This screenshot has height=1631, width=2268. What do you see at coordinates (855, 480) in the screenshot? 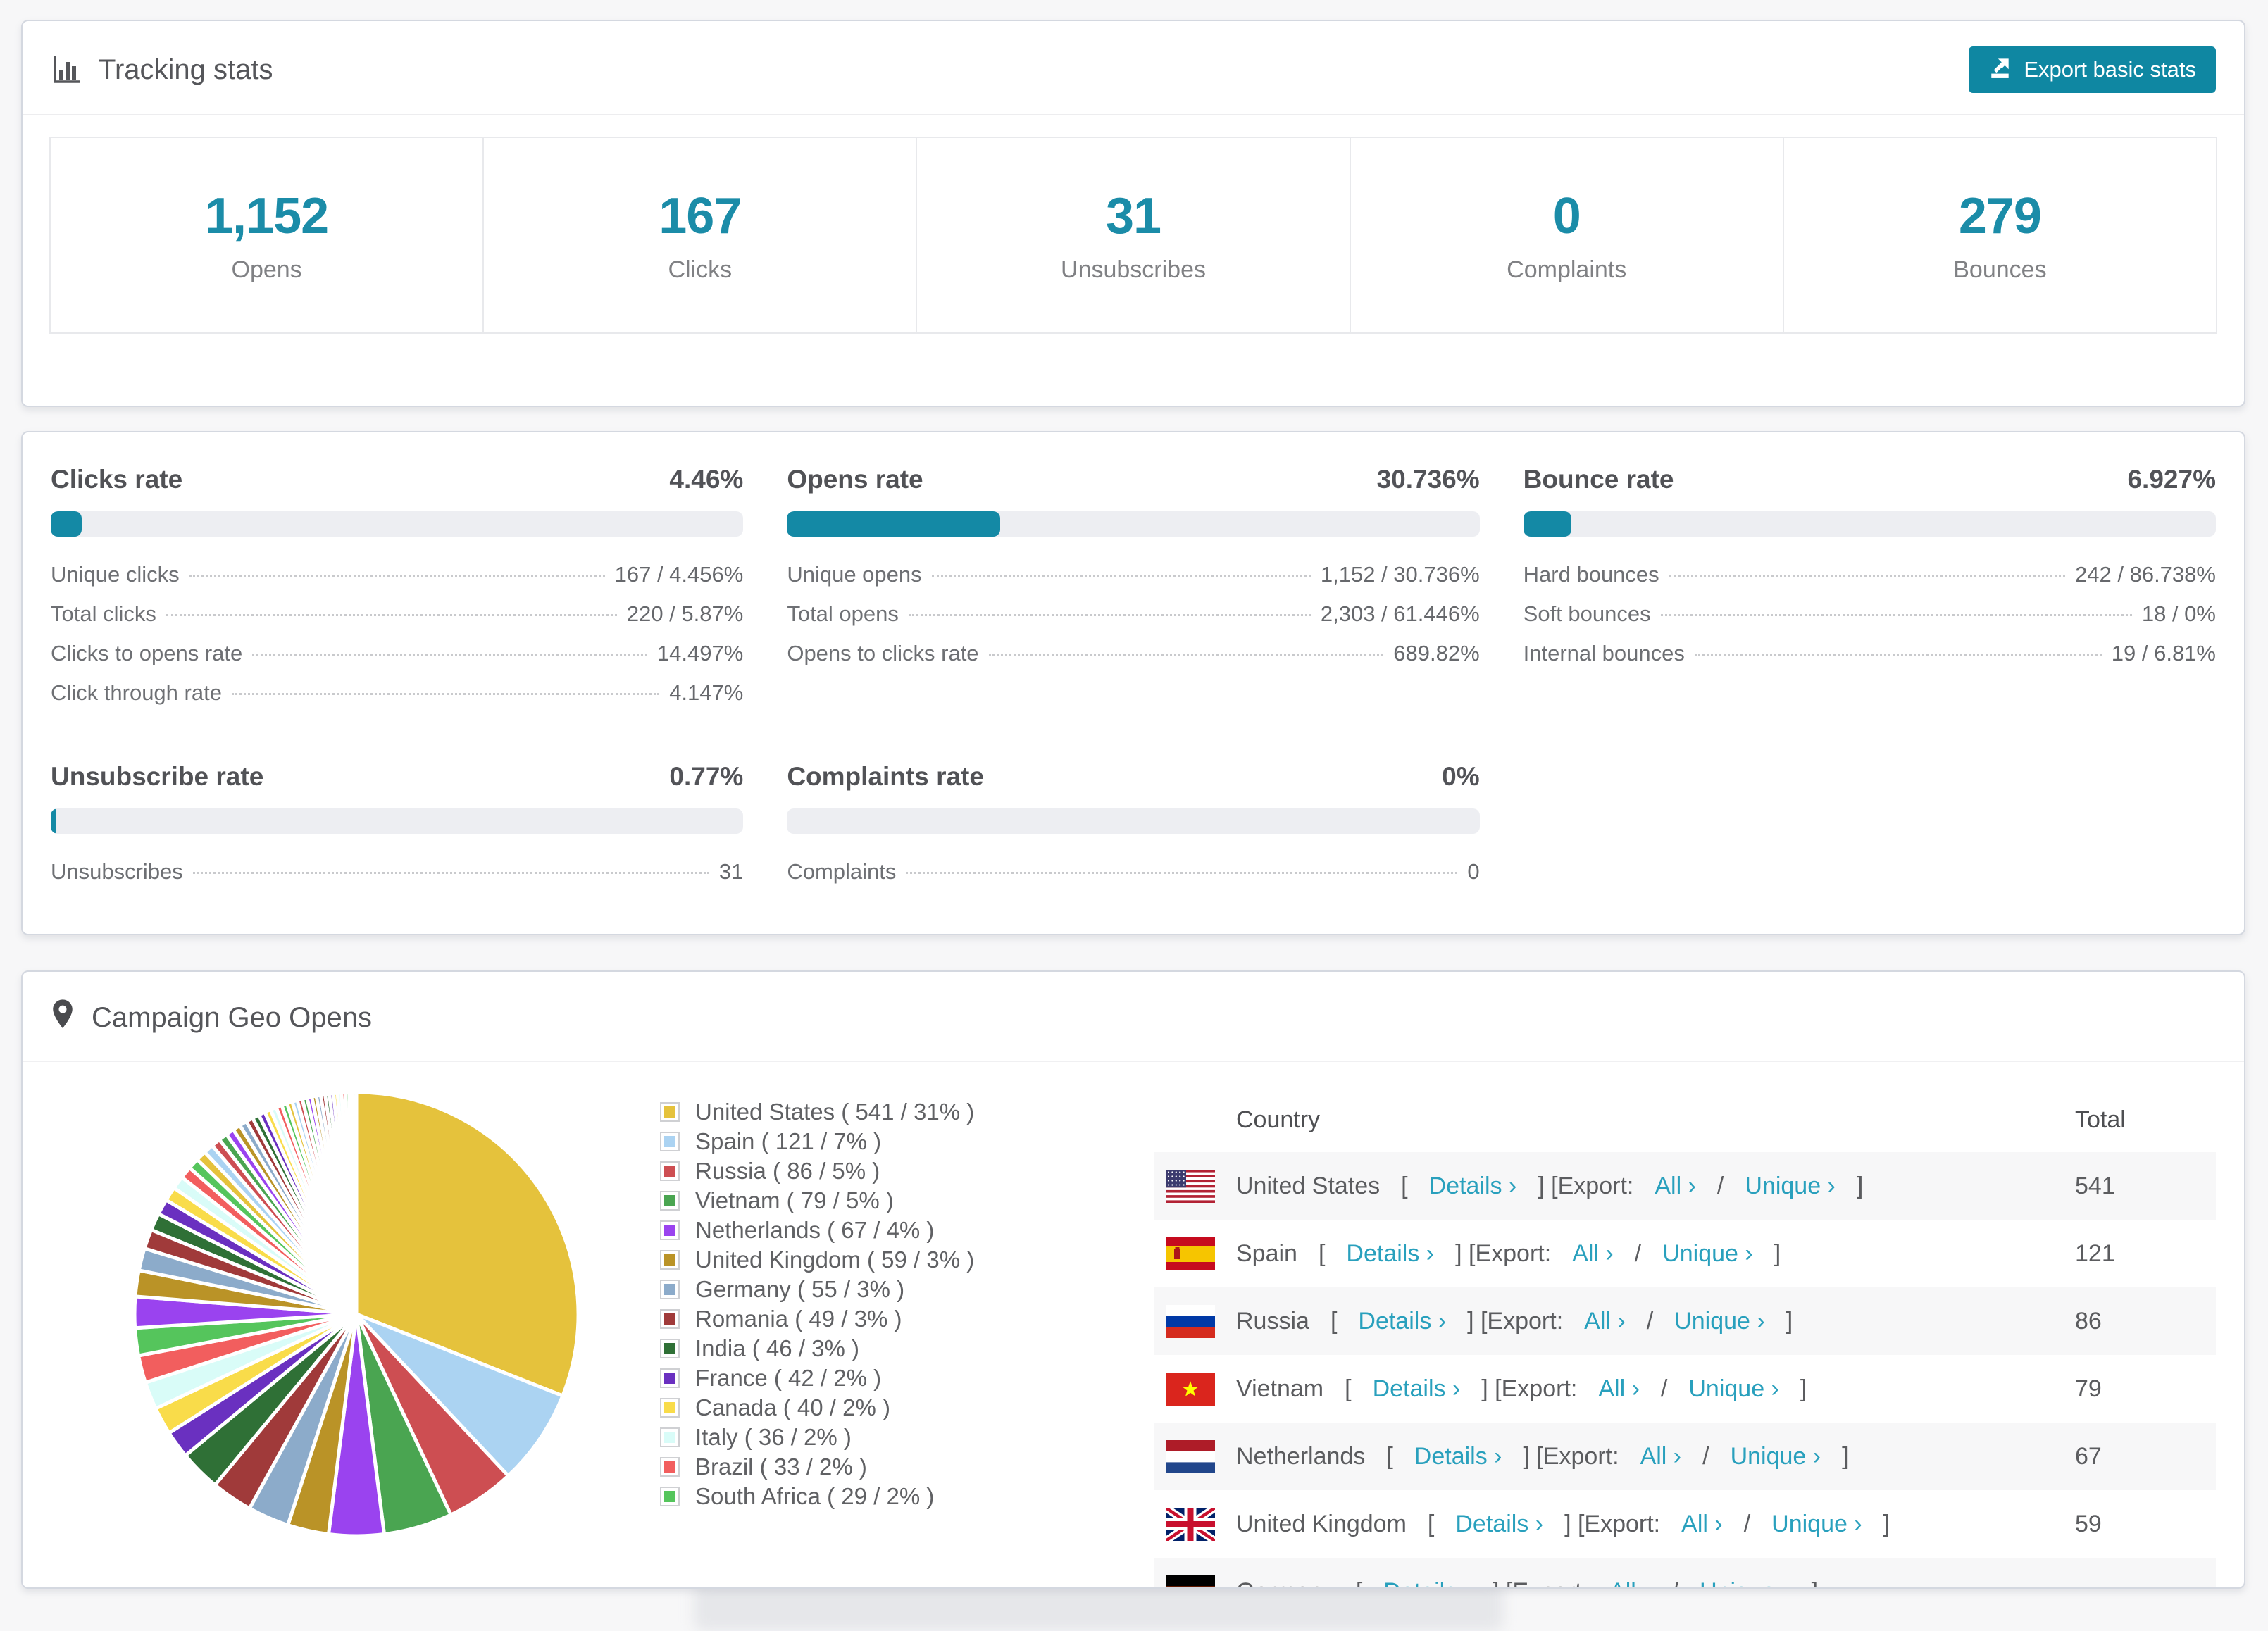
I see `rate-title: Opens rate` at bounding box center [855, 480].